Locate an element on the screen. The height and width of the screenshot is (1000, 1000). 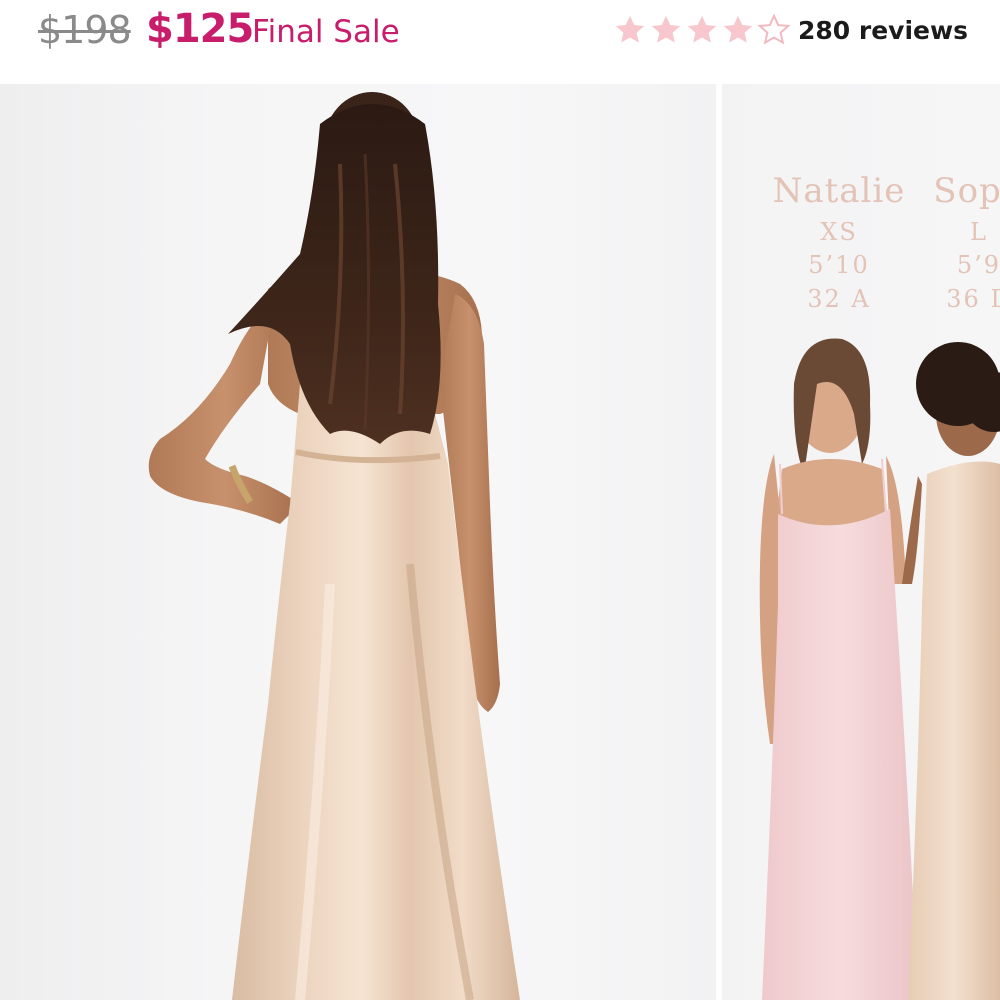
star-empty-icon is located at coordinates (774, 29).